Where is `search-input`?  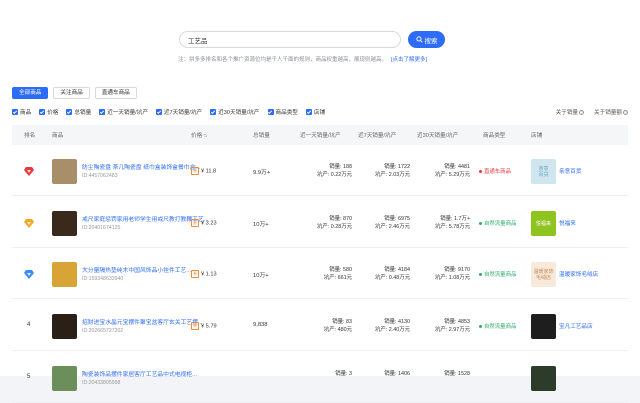 search-input is located at coordinates (290, 39).